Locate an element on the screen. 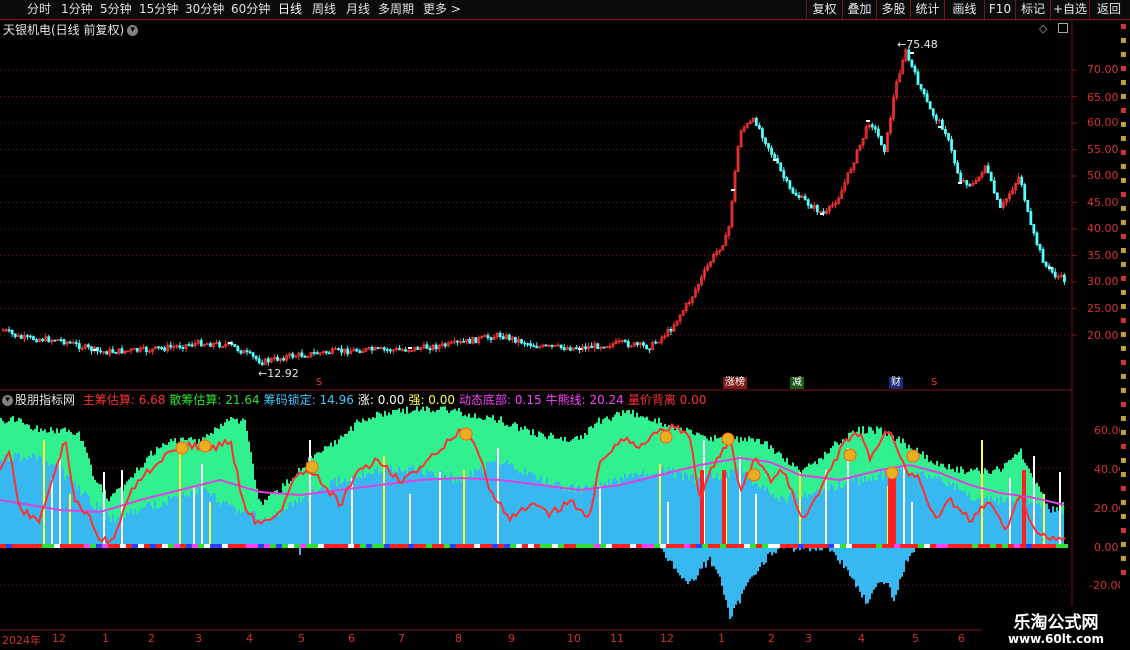 The image size is (1130, 650). period-tab-15min: 15分钟 is located at coordinates (158, 9).